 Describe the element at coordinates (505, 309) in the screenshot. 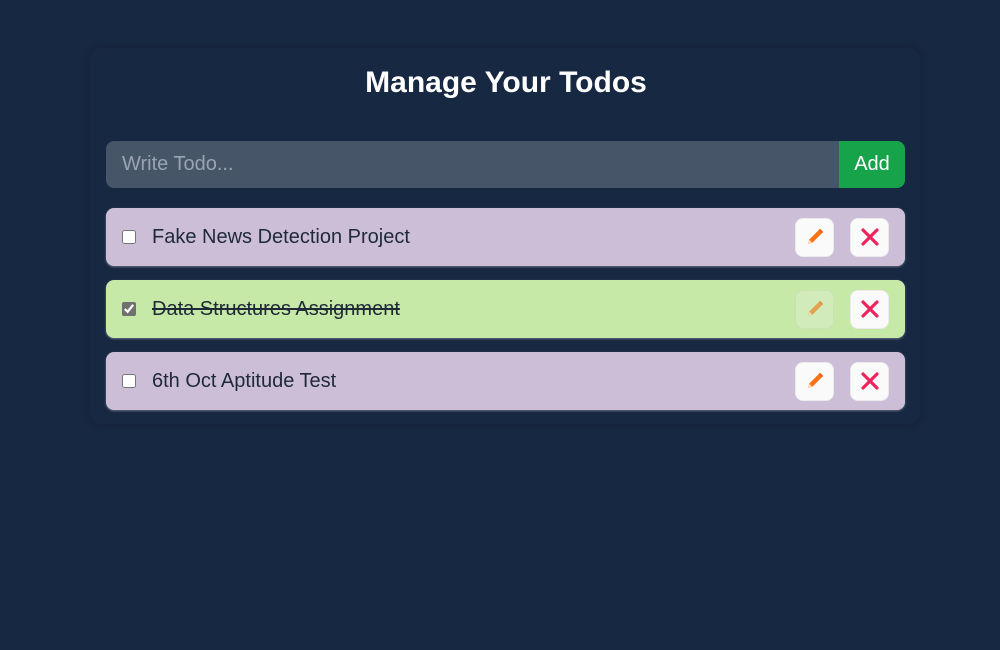

I see `todo-item: Data Structures Assignment` at that location.